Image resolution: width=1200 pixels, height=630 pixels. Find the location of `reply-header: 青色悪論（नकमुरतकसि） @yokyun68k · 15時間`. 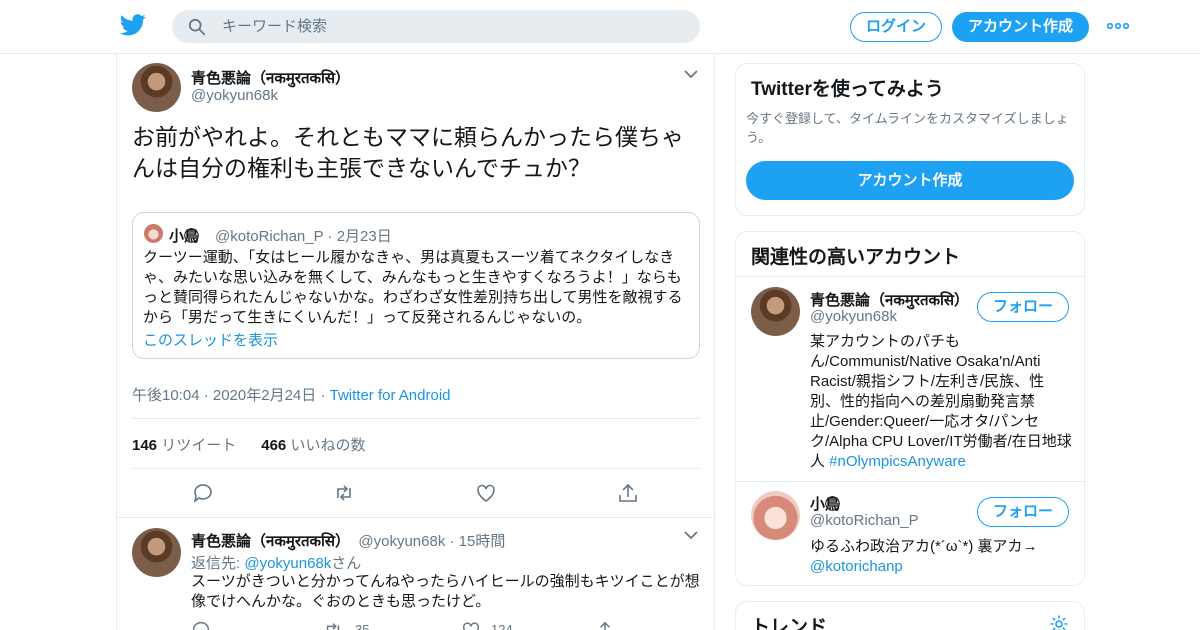

reply-header: 青色悪論（नकमुरतकसि） @yokyun68k · 15時間 is located at coordinates (348, 540).